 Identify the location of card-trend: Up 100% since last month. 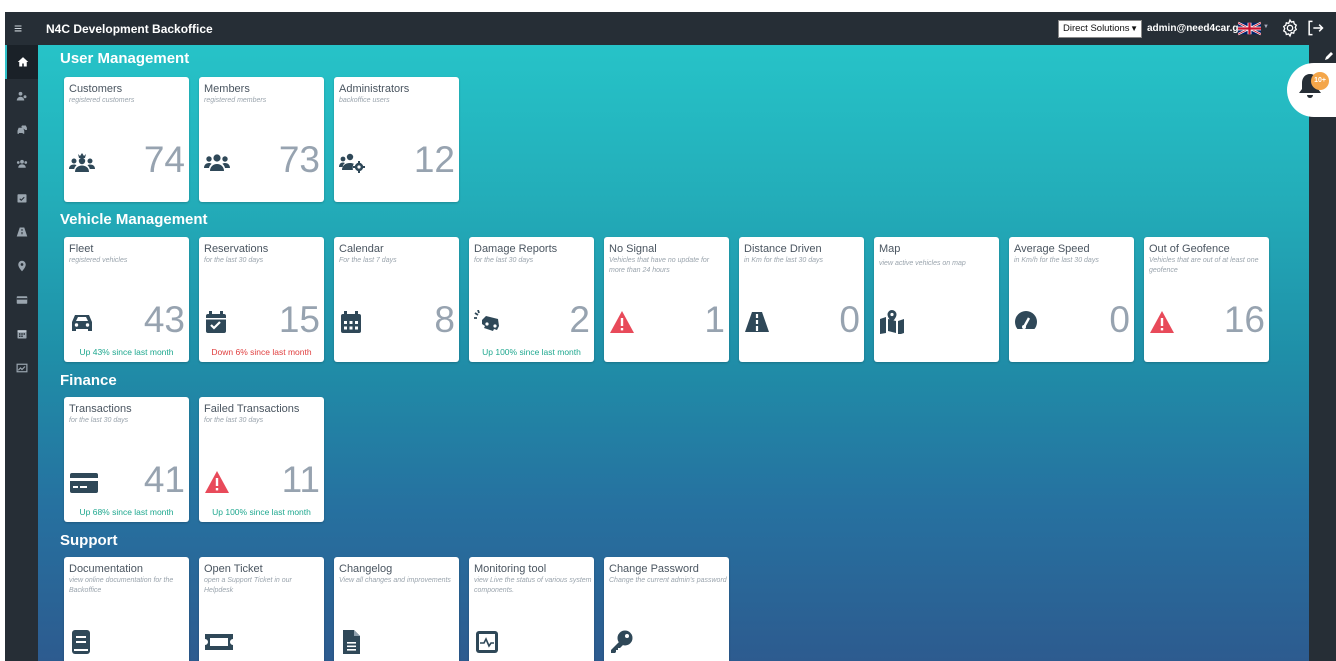
(261, 512).